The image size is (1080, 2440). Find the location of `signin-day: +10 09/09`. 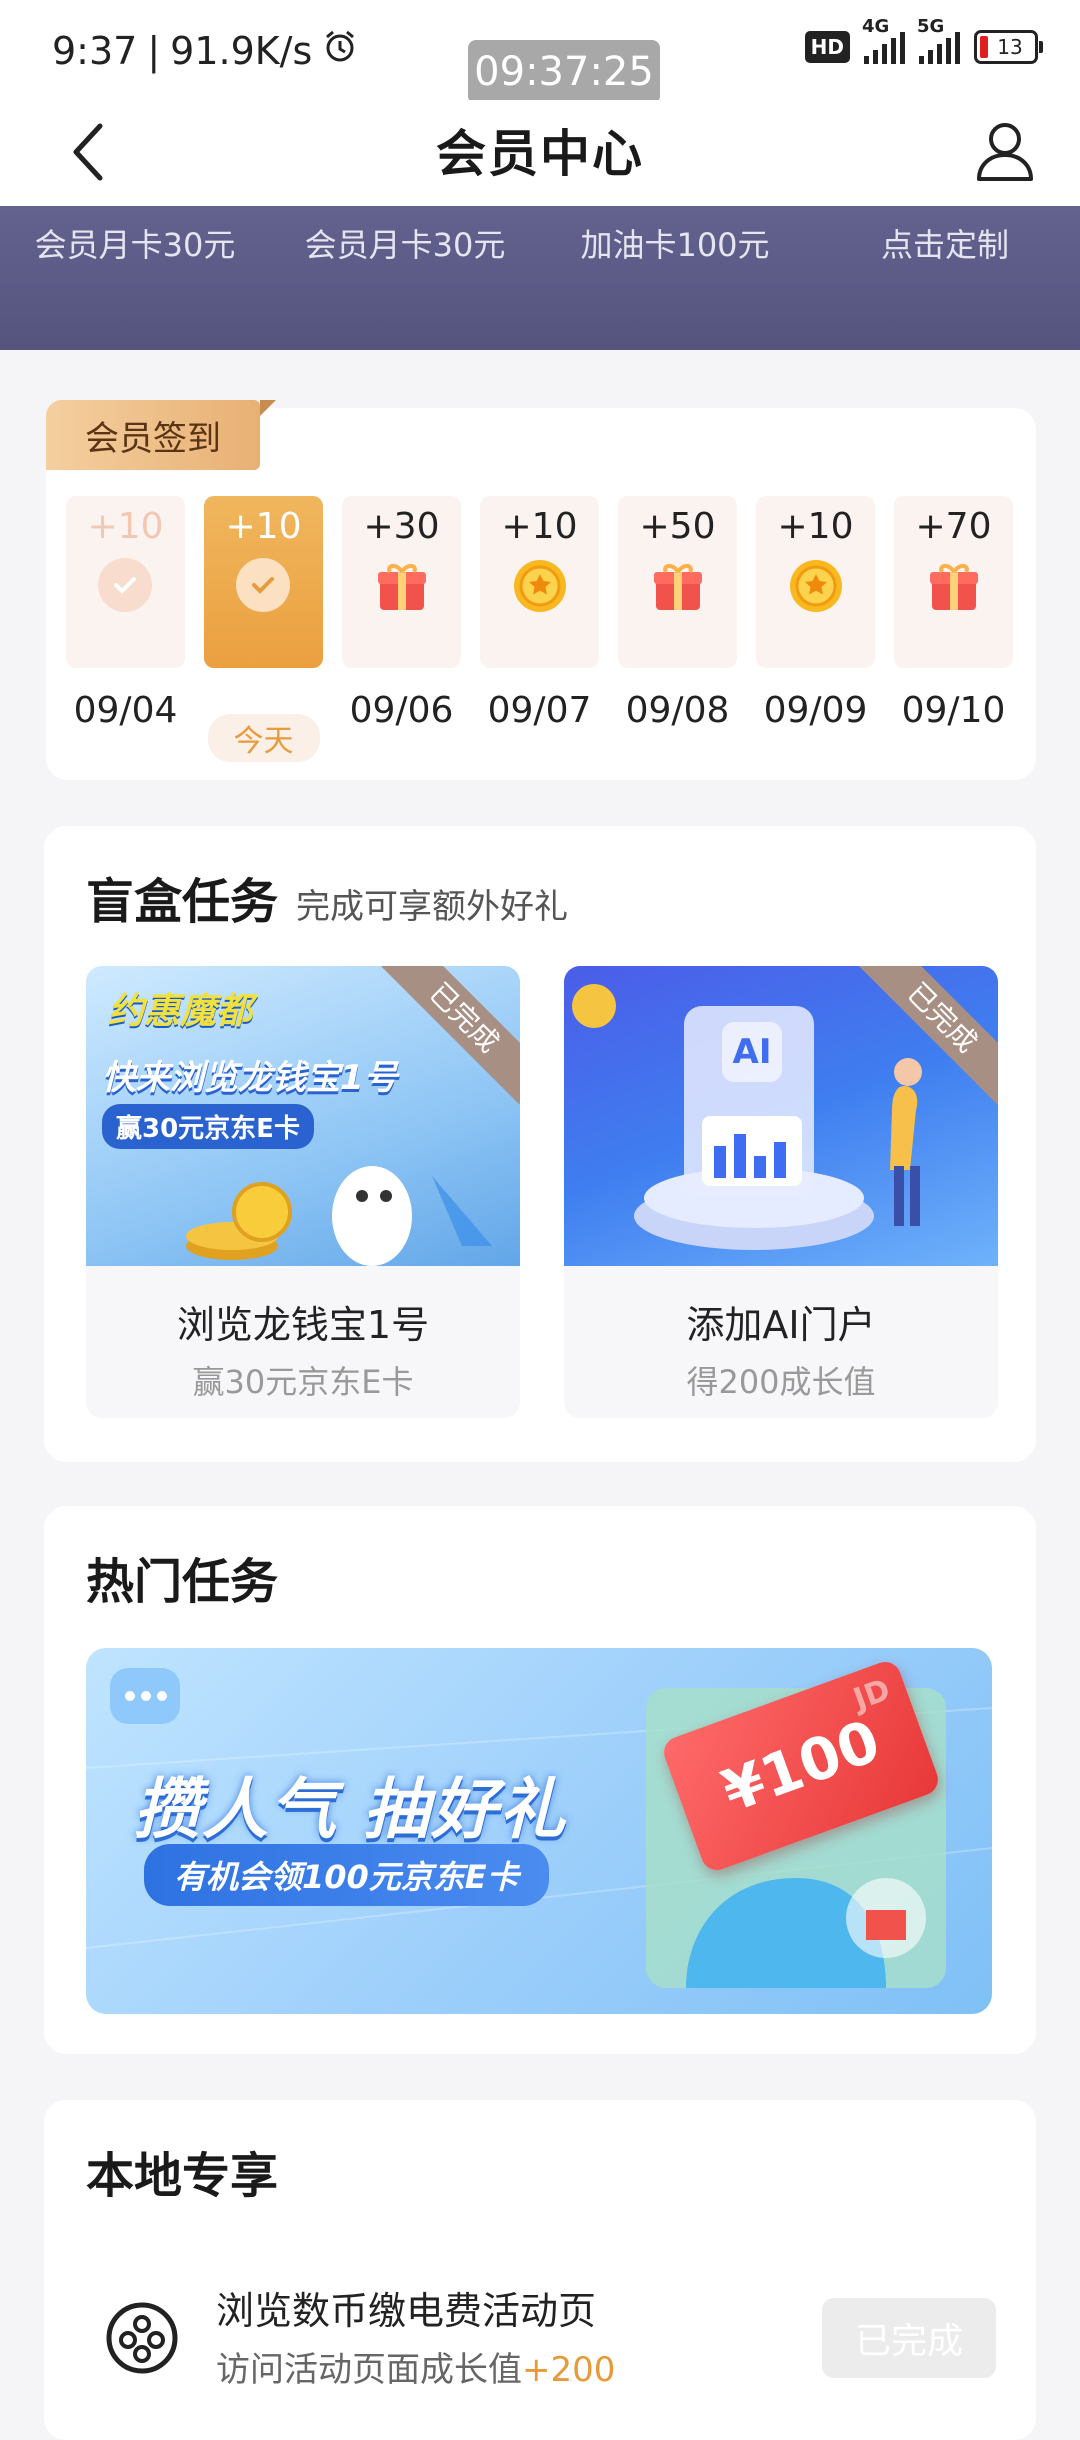

signin-day: +10 09/09 is located at coordinates (815, 616).